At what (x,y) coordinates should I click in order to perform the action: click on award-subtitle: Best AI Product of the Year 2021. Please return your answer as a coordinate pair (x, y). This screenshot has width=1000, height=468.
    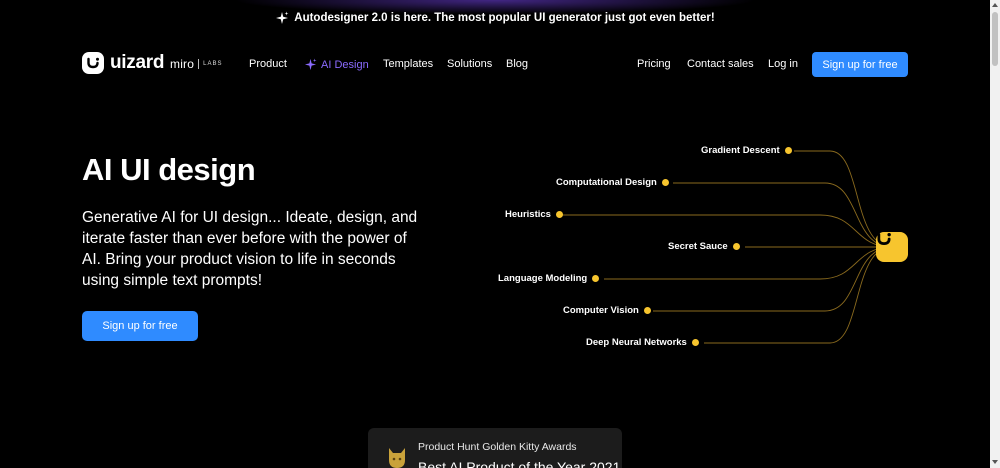
    Looking at the image, I should click on (519, 463).